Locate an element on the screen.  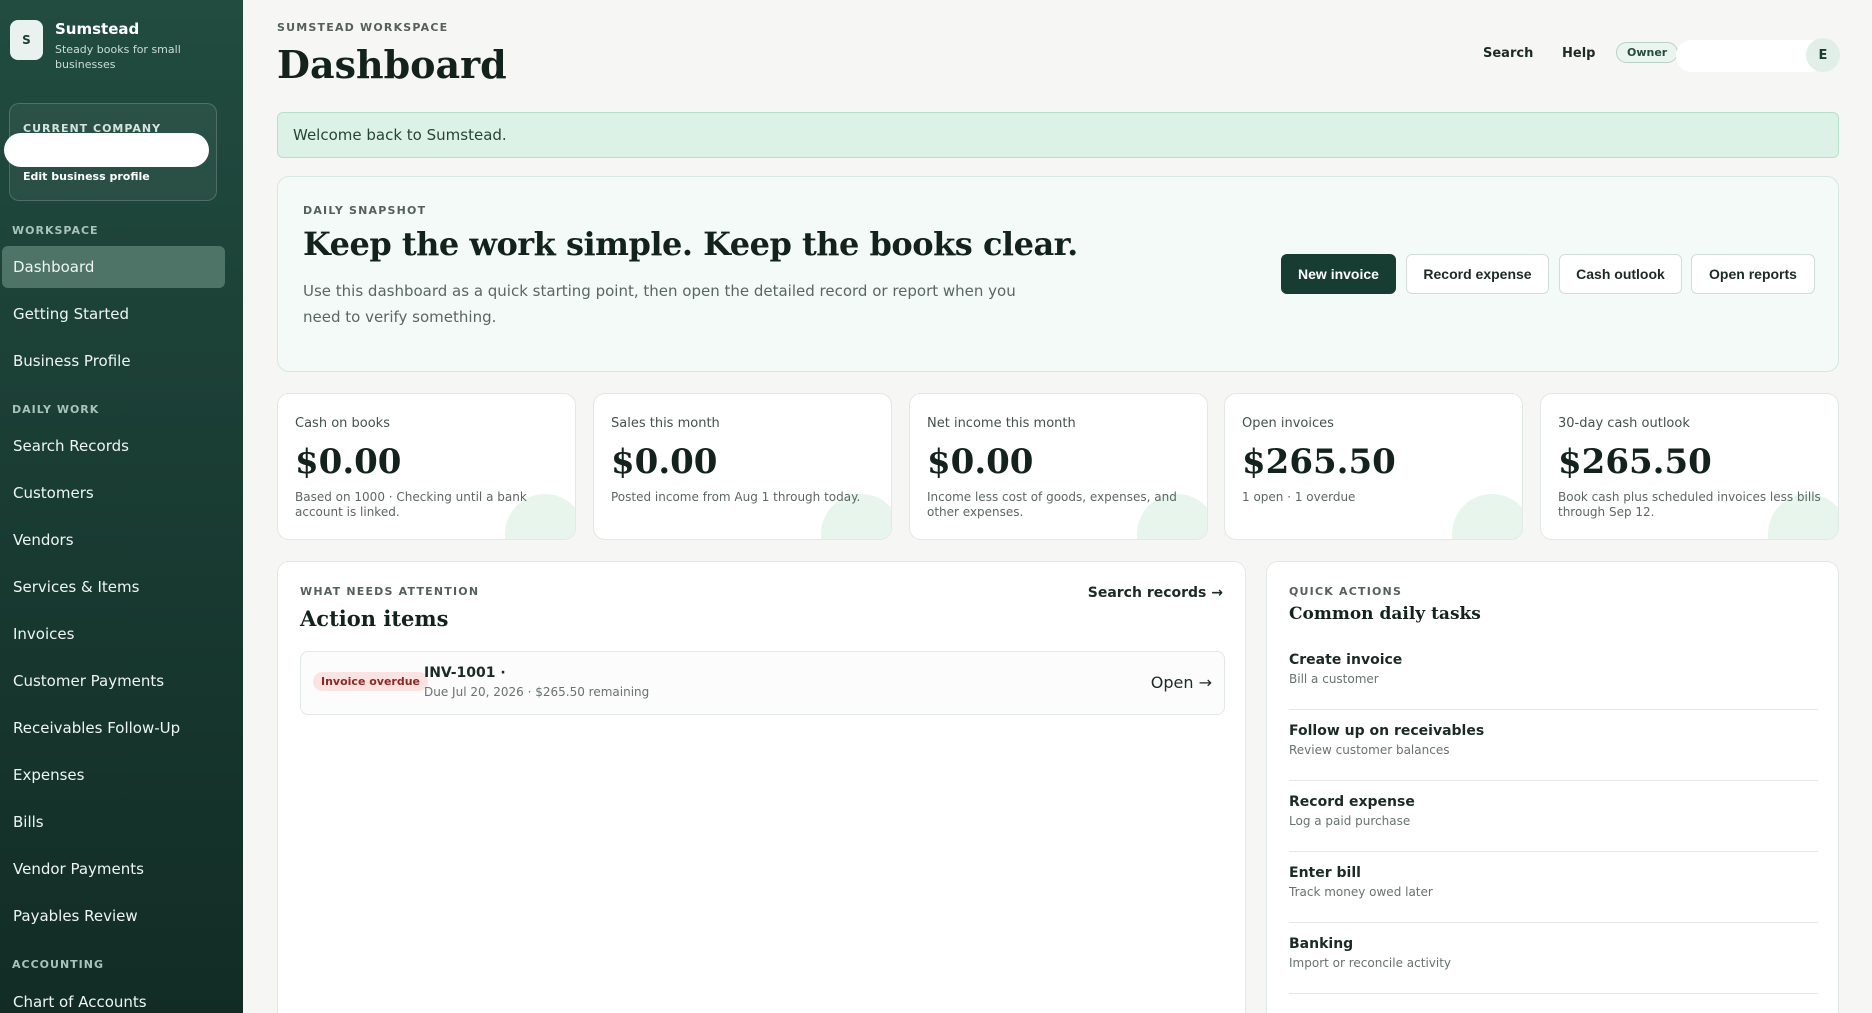
company-name-redacted is located at coordinates (106, 150).